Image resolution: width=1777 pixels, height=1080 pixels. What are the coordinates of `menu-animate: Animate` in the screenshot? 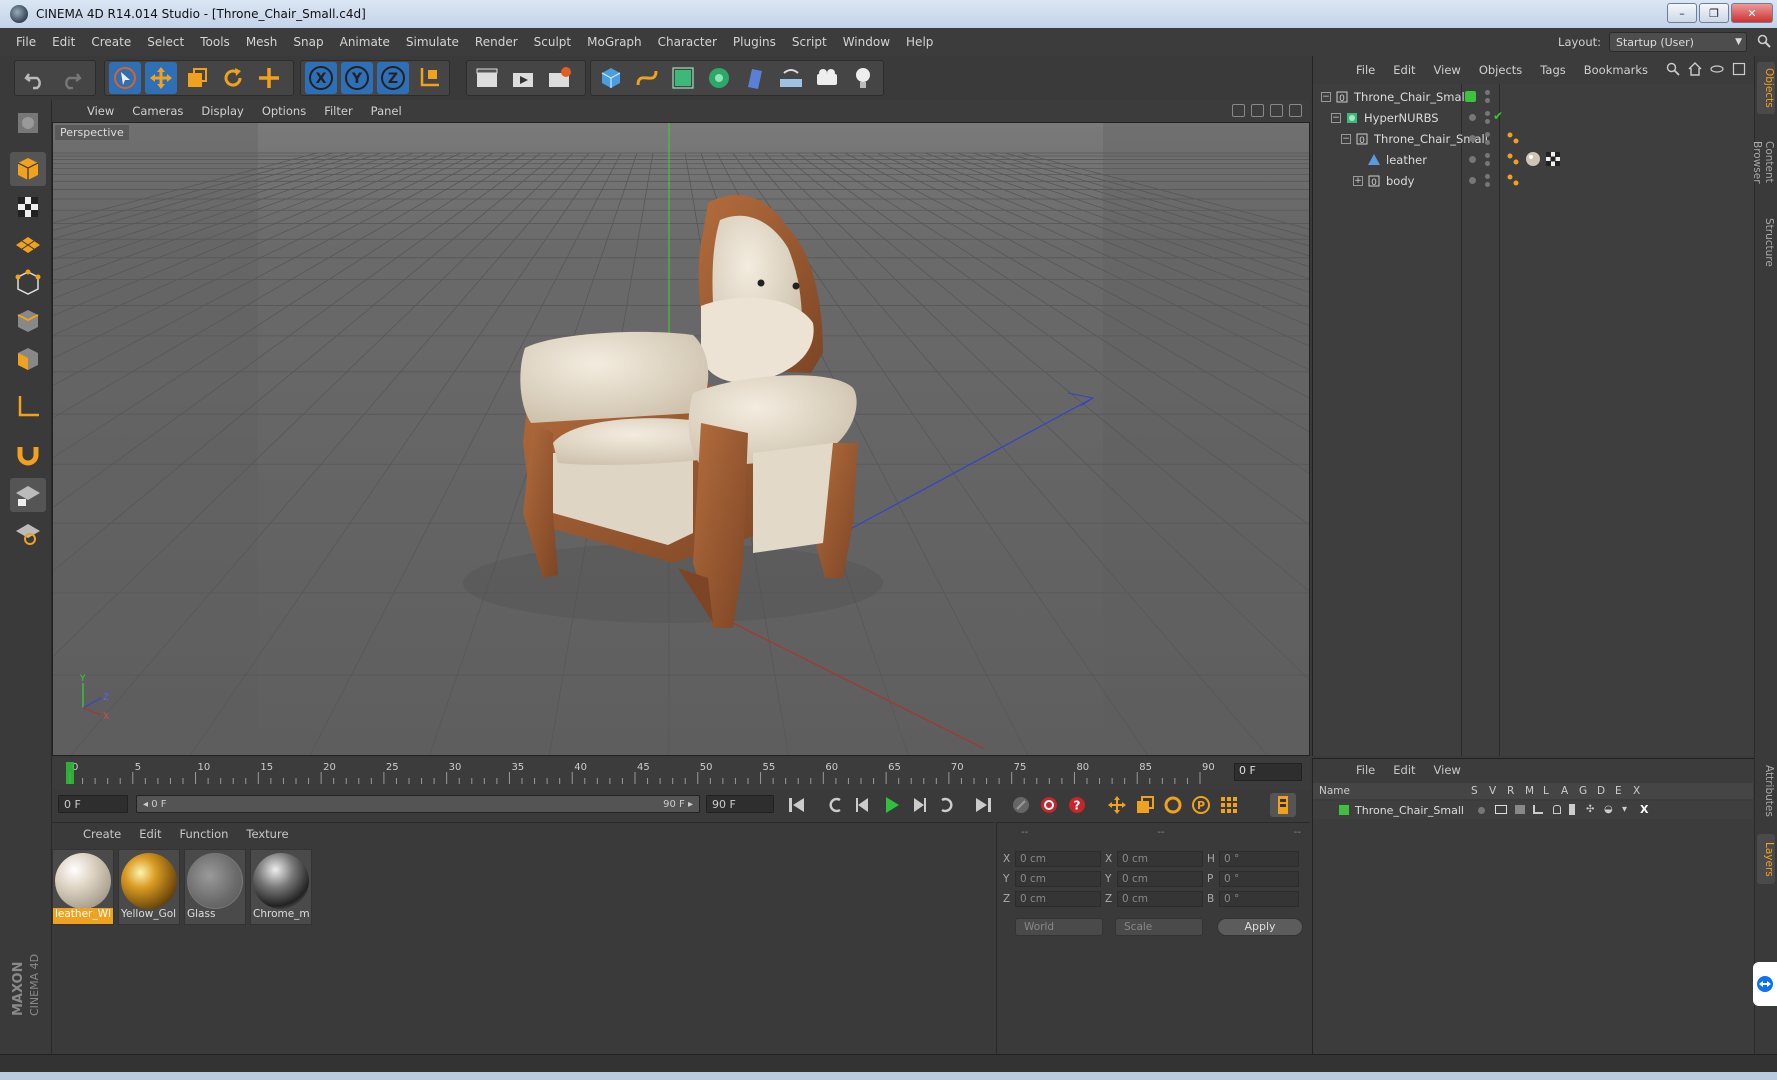 It's located at (365, 42).